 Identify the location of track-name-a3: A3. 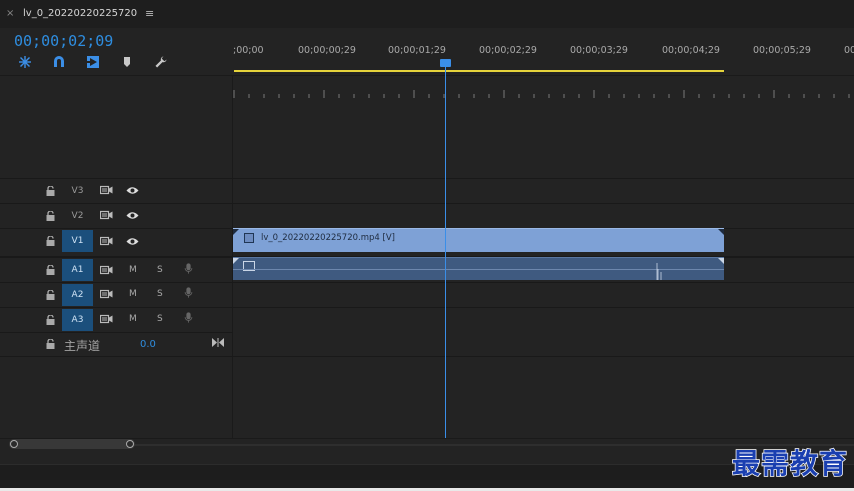
(77, 320).